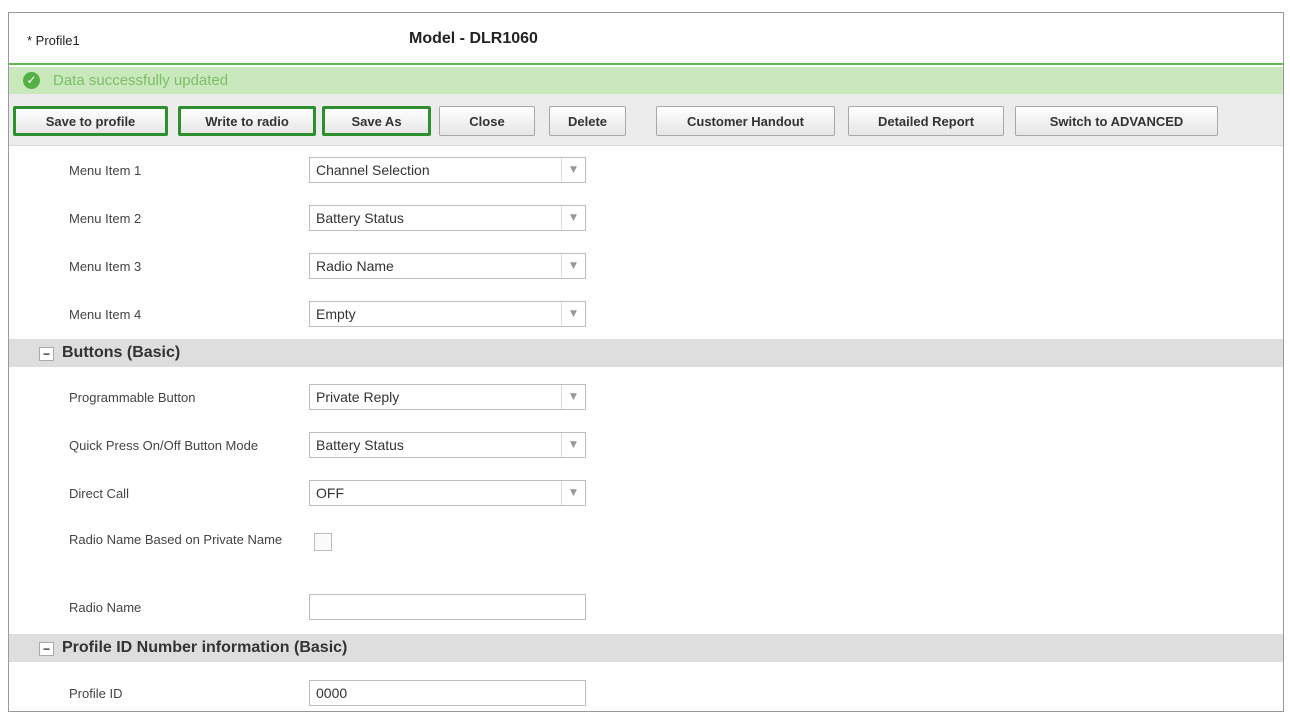 This screenshot has width=1290, height=715. What do you see at coordinates (164, 445) in the screenshot?
I see `quick-press-label: Quick Press On/Off Button Mode` at bounding box center [164, 445].